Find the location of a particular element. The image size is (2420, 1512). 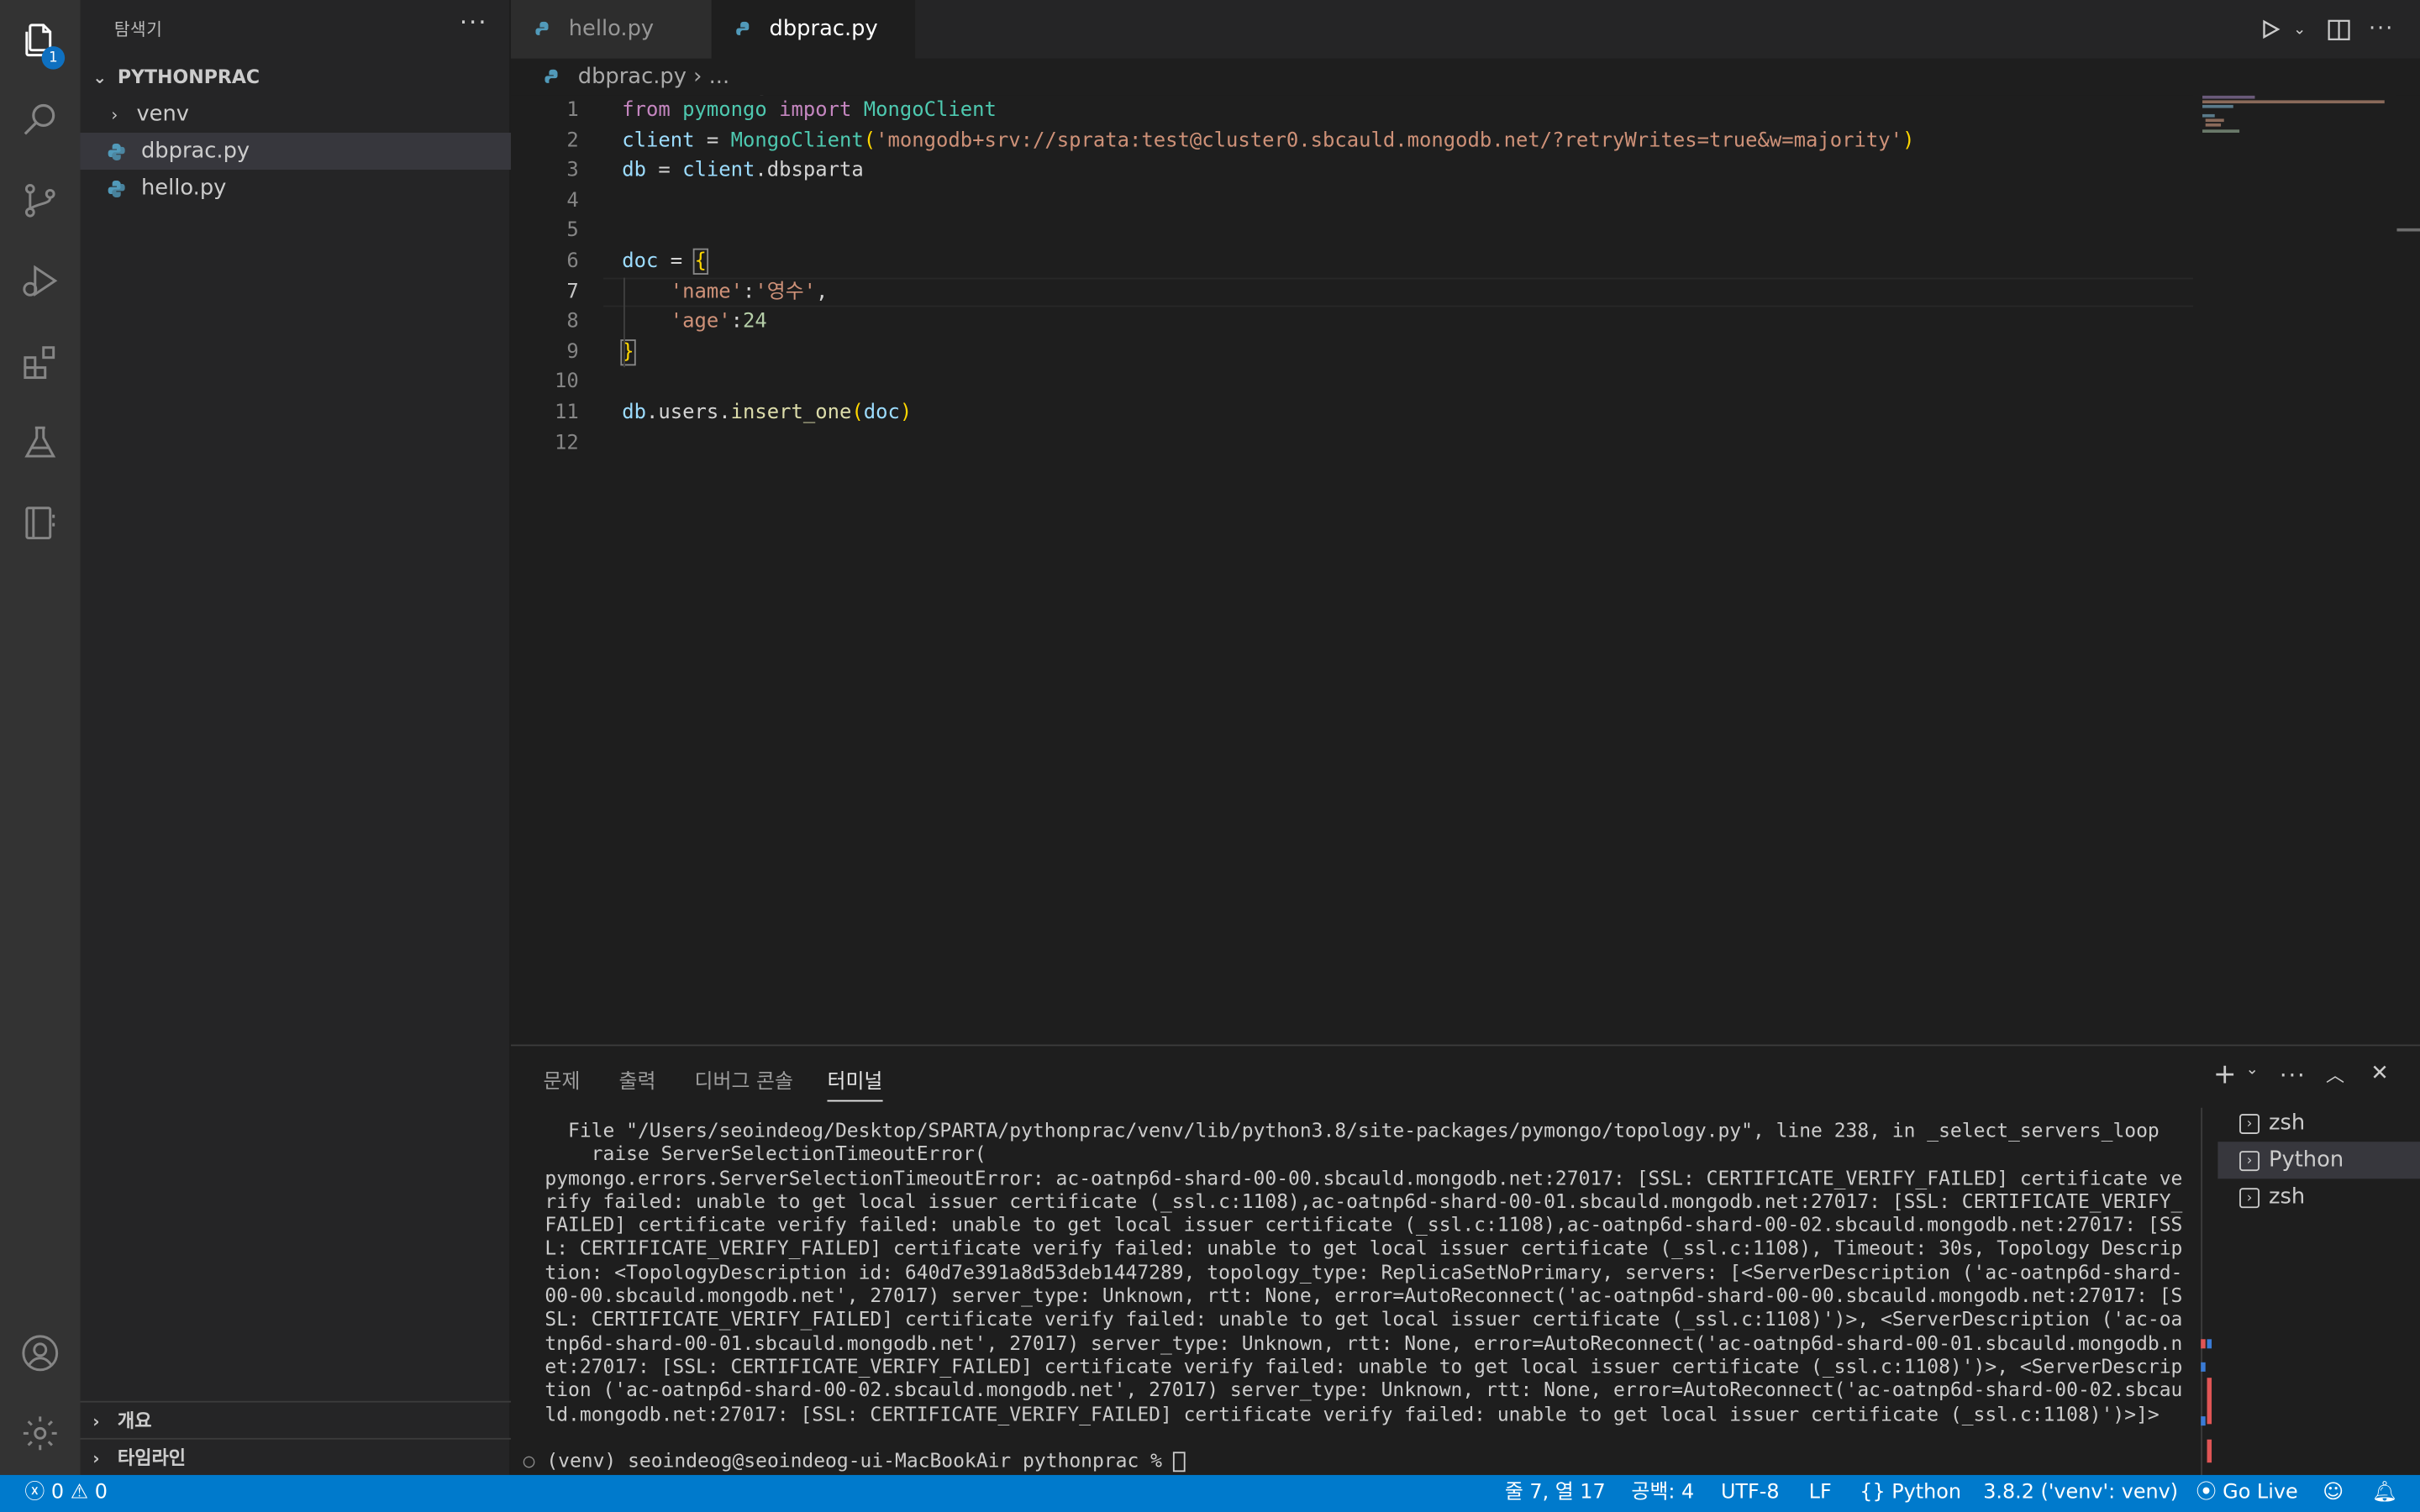

activity-bar: 1 is located at coordinates (40, 737).